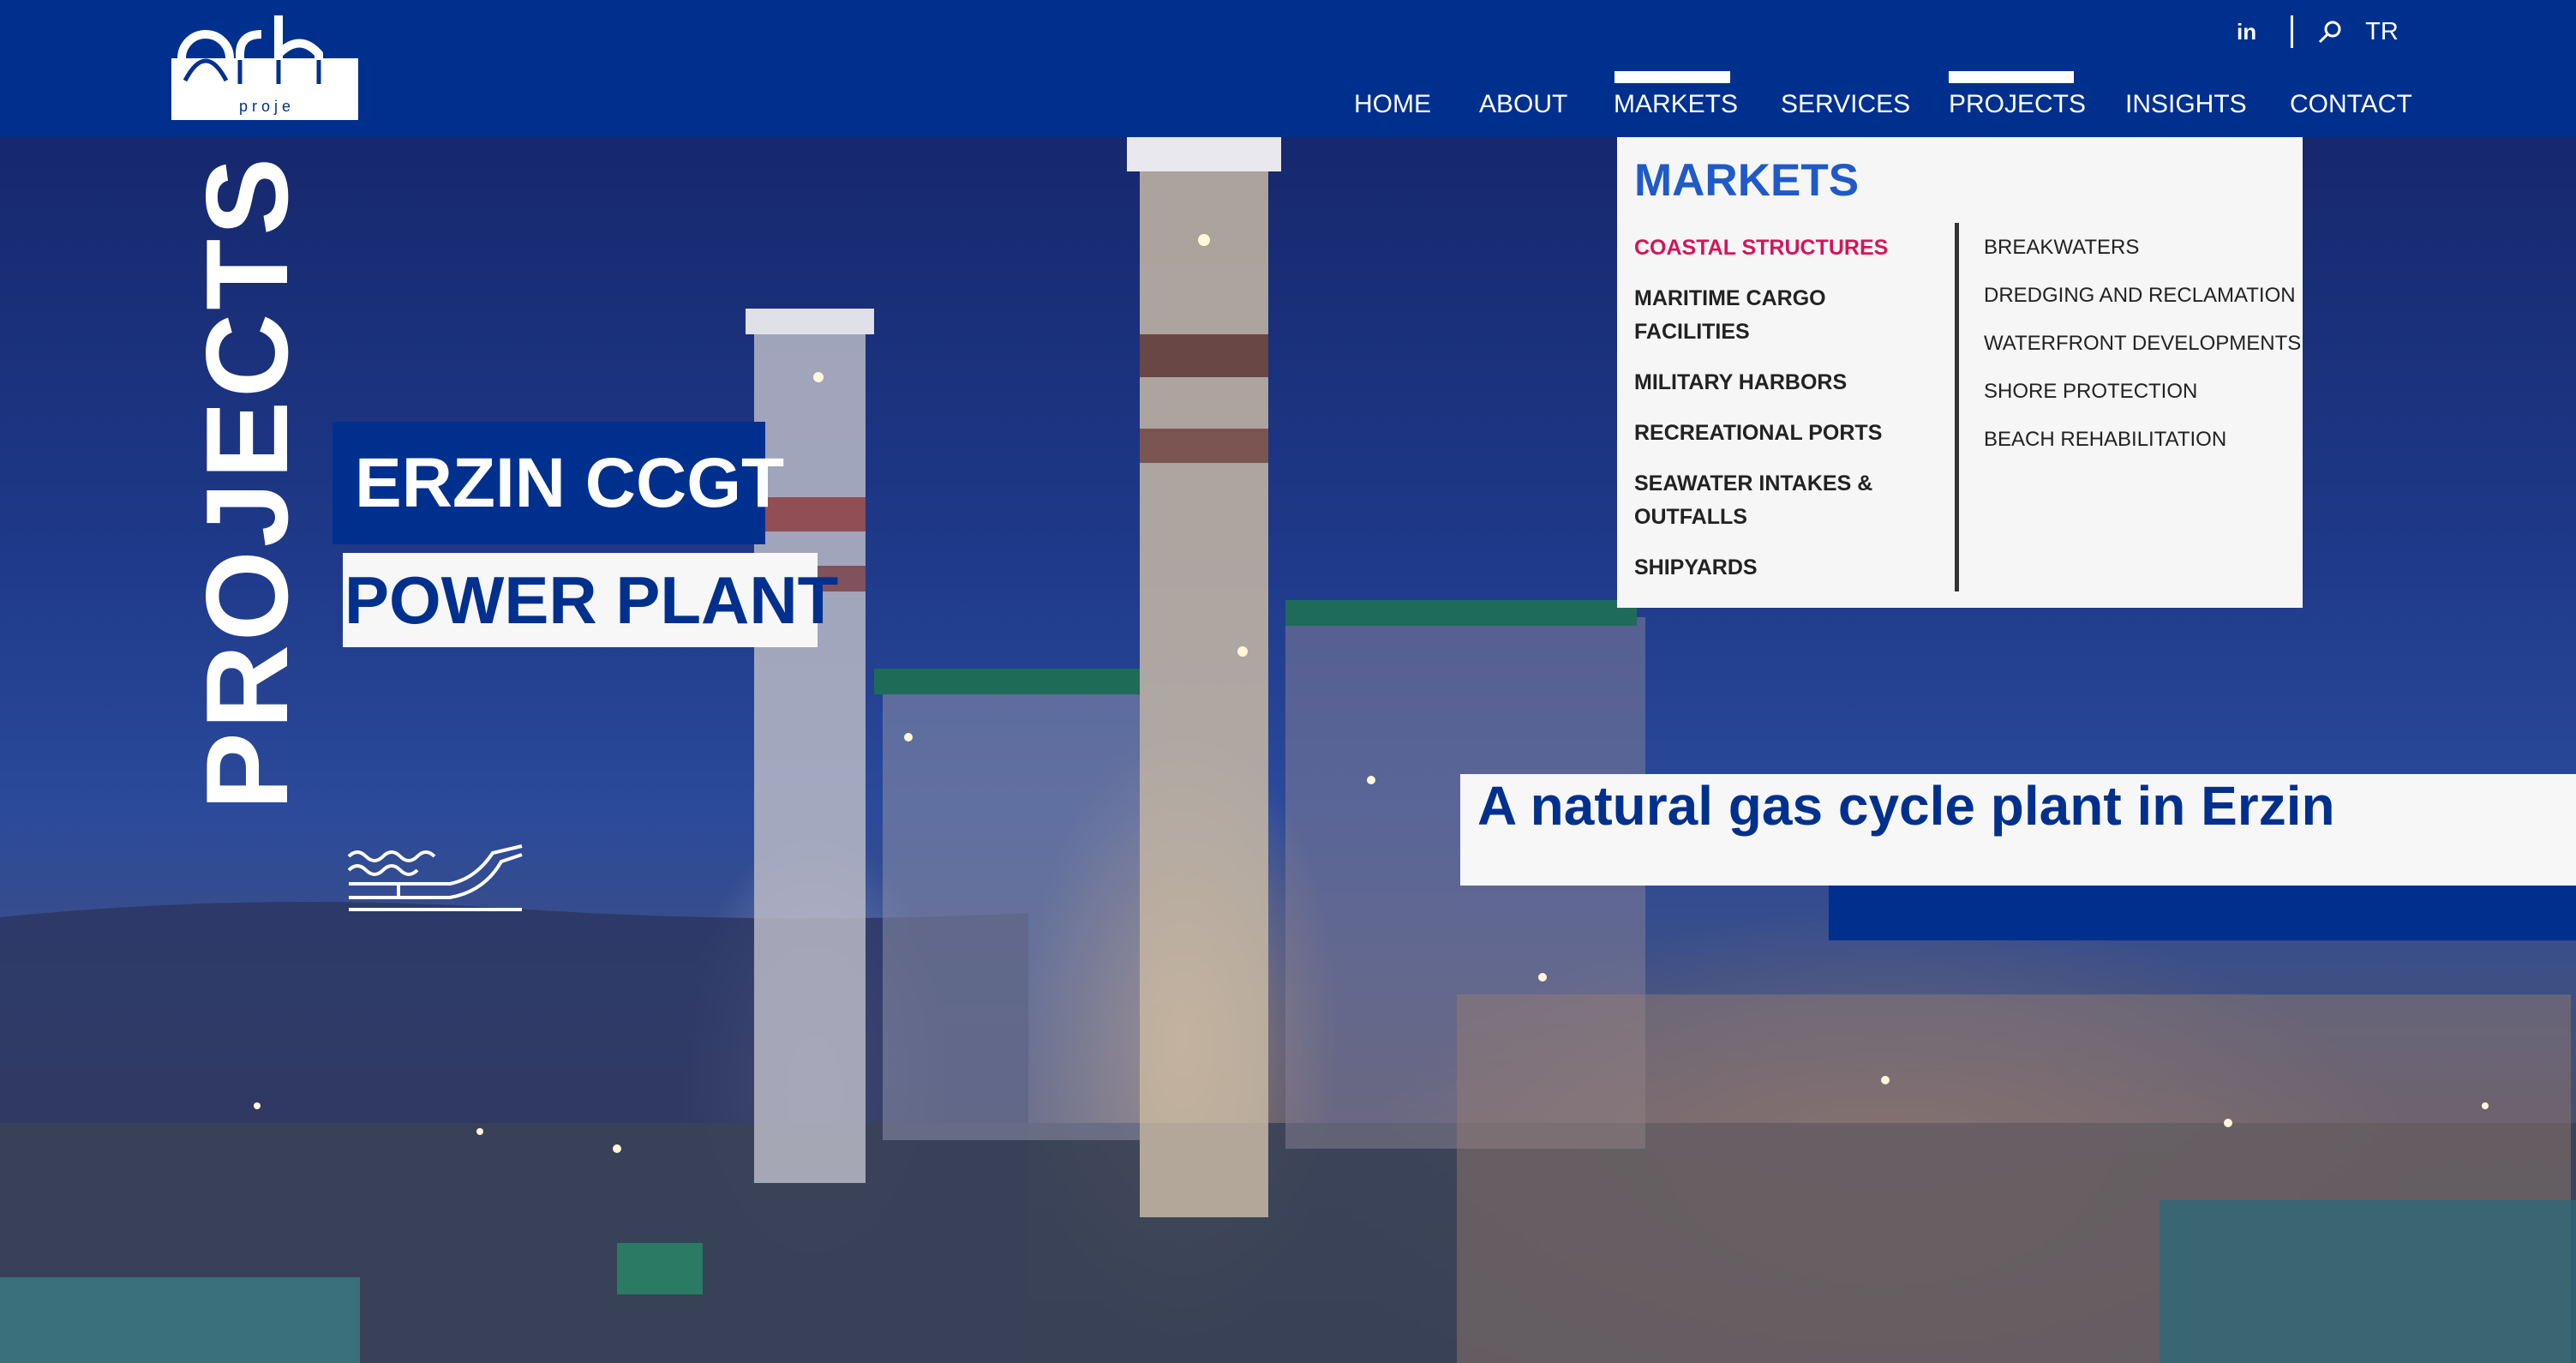  I want to click on menu-item-dredging-reclamation: DREDGING AND RECLAMATION, so click(2140, 295).